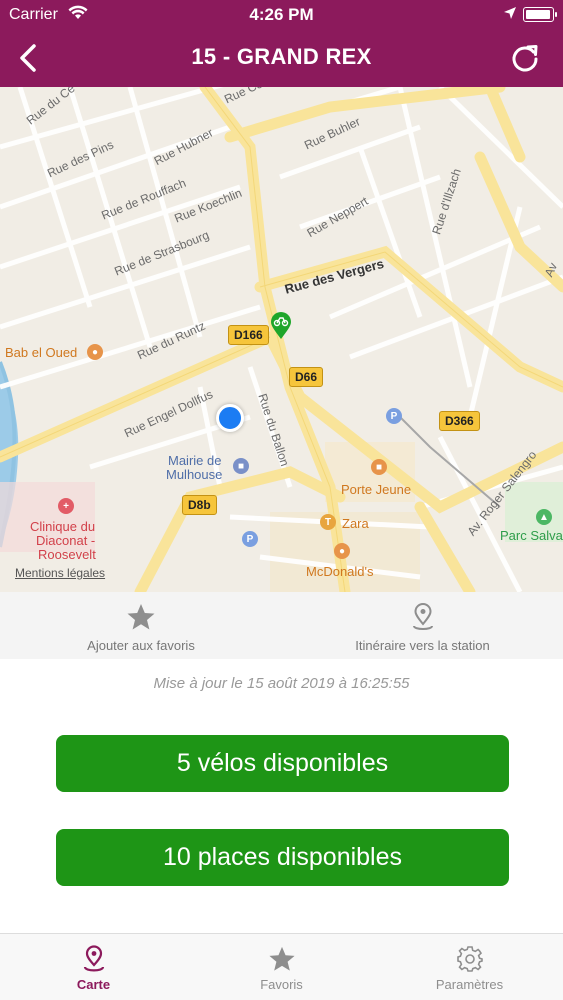  Describe the element at coordinates (230, 418) in the screenshot. I see `user-location-dot` at that location.